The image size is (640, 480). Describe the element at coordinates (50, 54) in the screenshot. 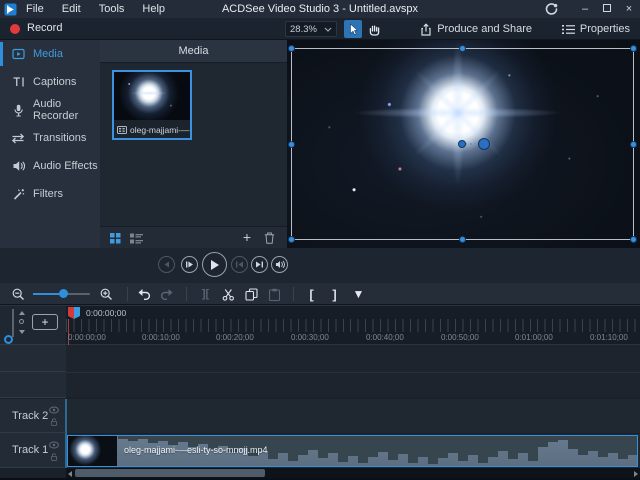

I see `sidebar-item-media: Media` at that location.